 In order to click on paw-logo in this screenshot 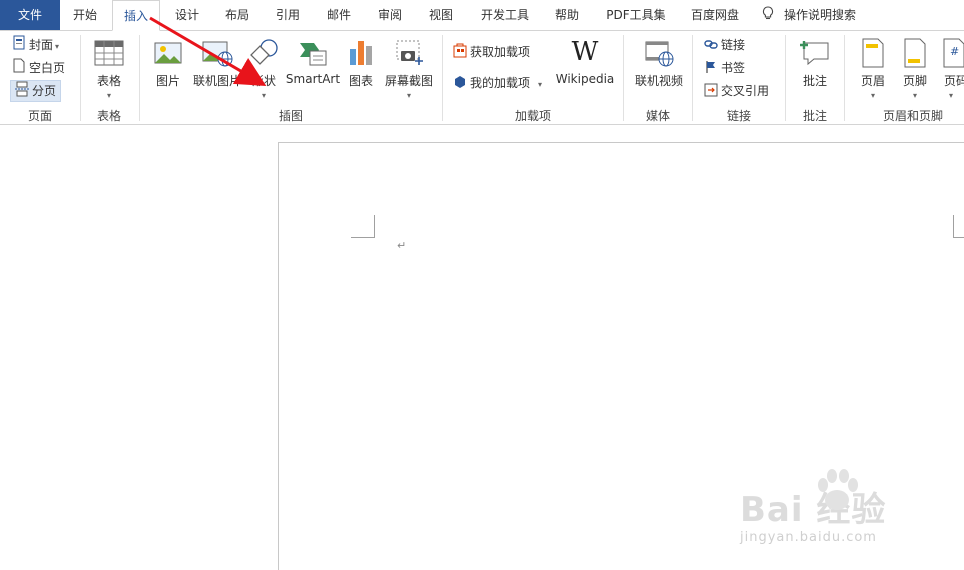, I will do `click(838, 489)`.